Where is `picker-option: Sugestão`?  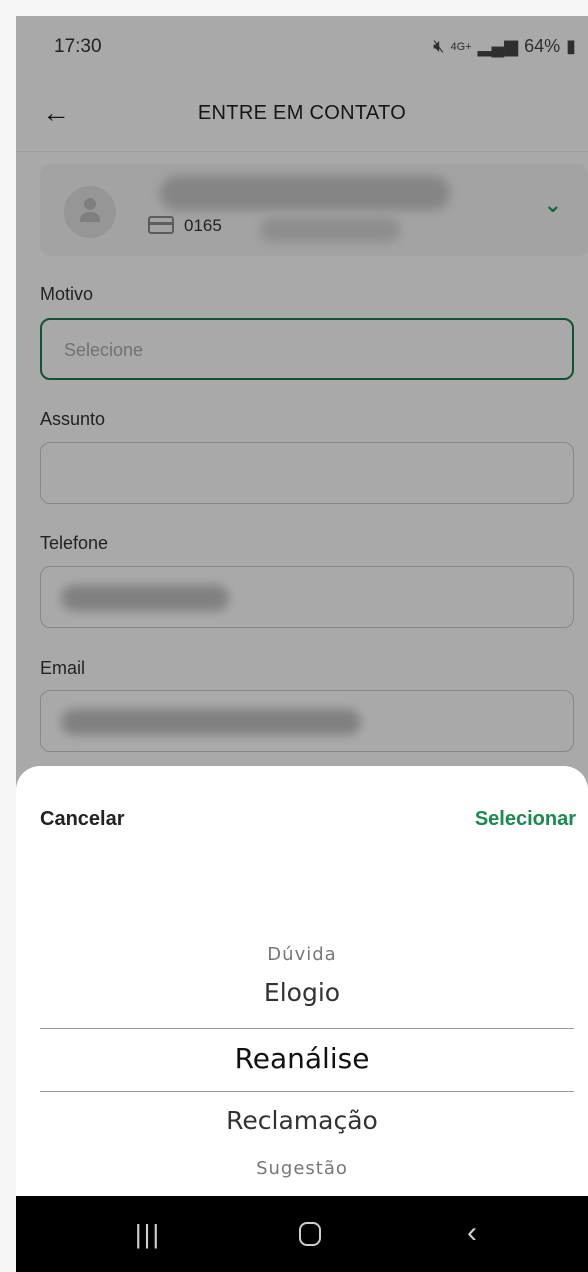
picker-option: Sugestão is located at coordinates (302, 1168).